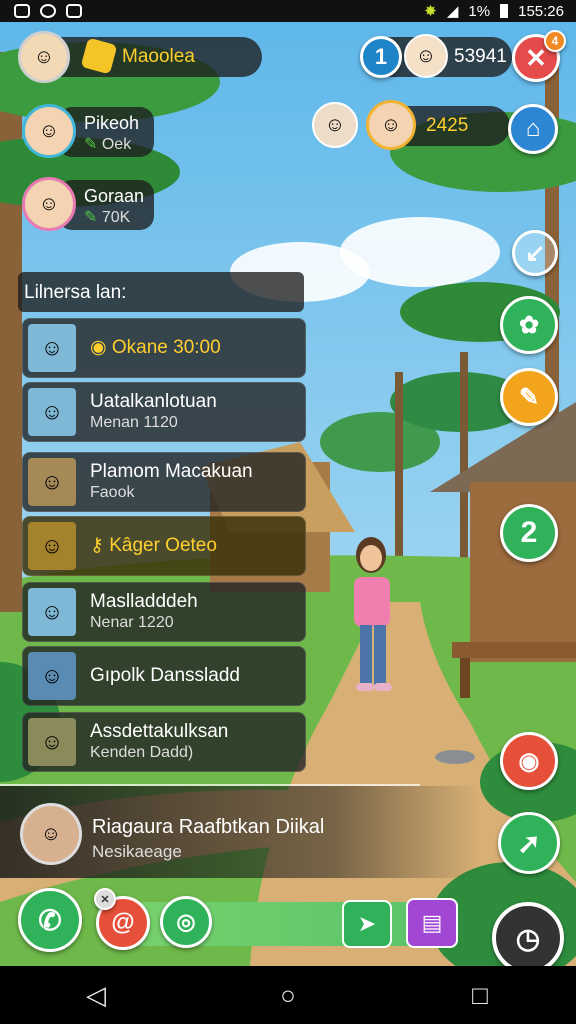  What do you see at coordinates (114, 196) in the screenshot?
I see `friend-name: Goraan` at bounding box center [114, 196].